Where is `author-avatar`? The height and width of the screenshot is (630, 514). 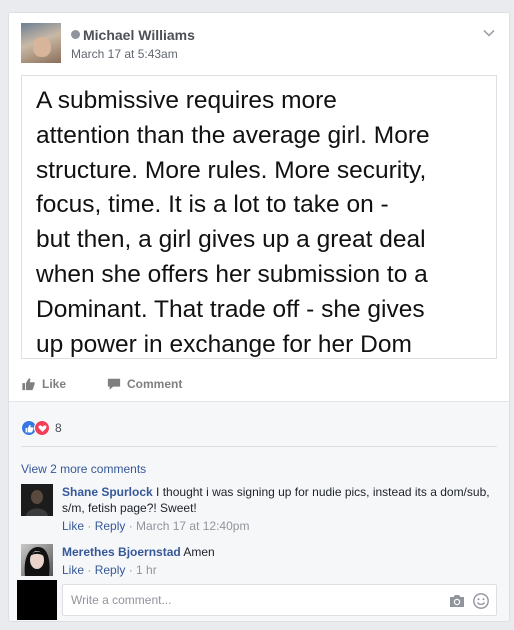
author-avatar is located at coordinates (41, 43).